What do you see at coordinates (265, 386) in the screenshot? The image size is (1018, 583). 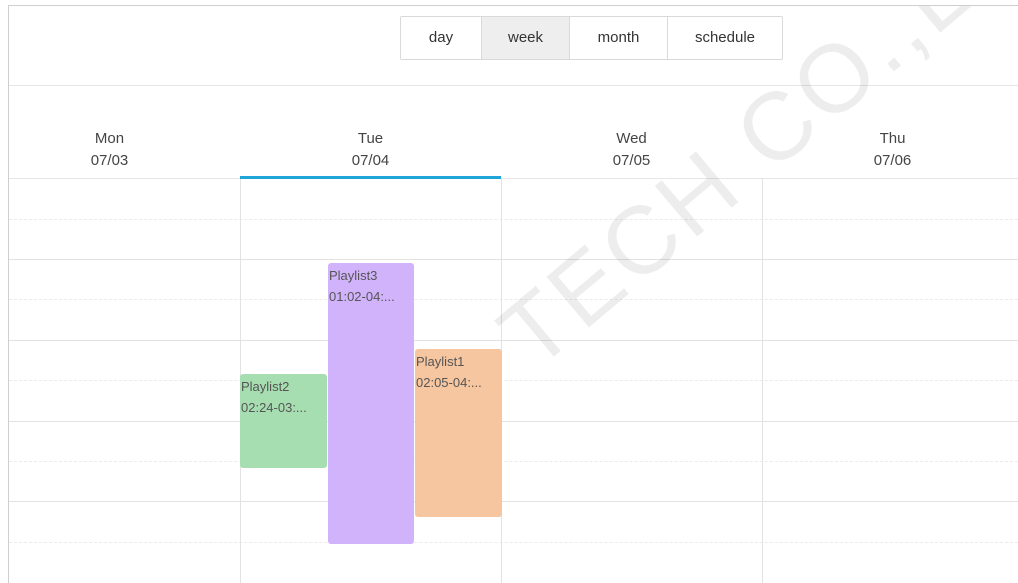 I see `event-title: Playlist2` at bounding box center [265, 386].